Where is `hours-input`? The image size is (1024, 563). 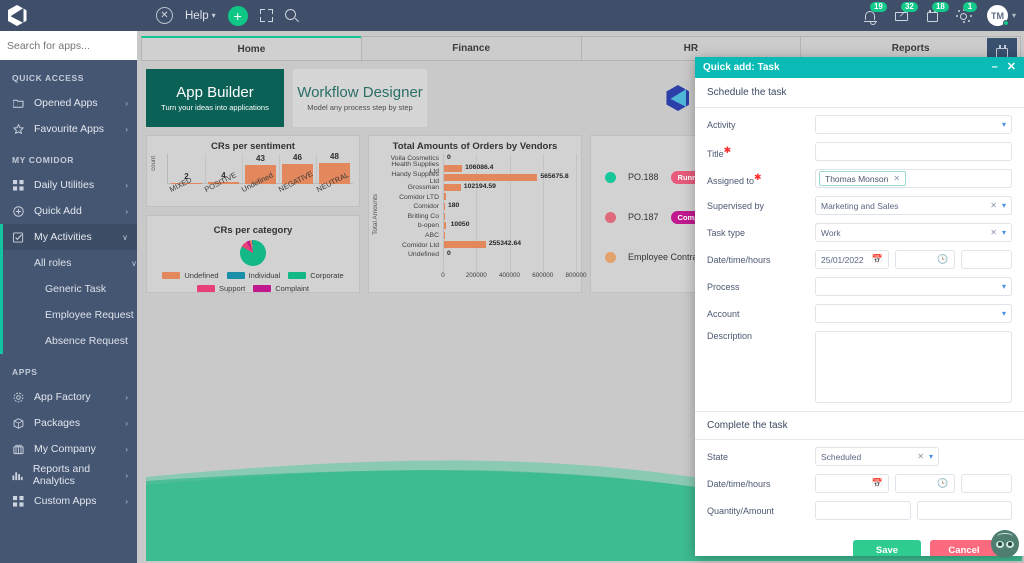 hours-input is located at coordinates (986, 259).